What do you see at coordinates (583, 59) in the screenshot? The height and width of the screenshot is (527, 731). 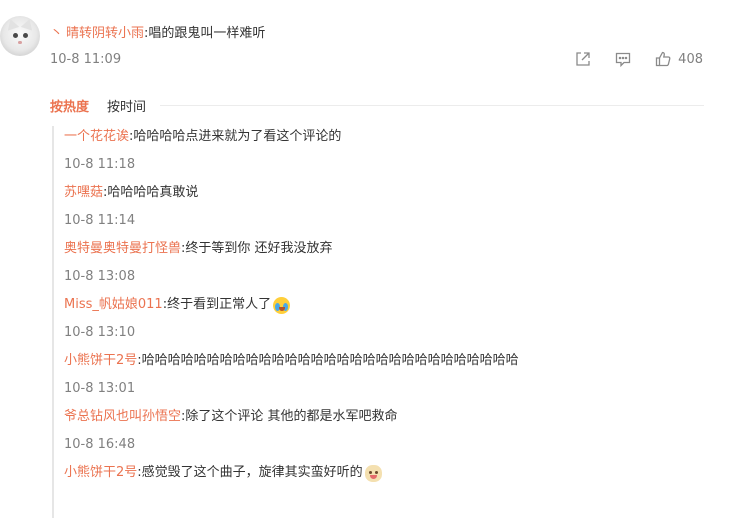 I see `share-icon` at bounding box center [583, 59].